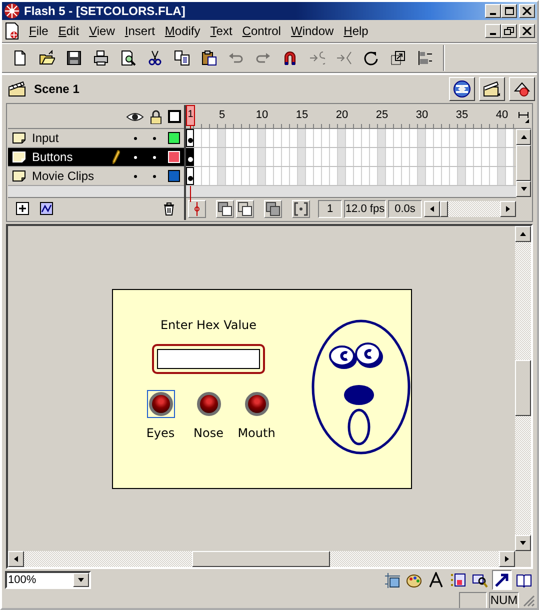 The width and height of the screenshot is (539, 610). I want to click on maximize-icon, so click(509, 11).